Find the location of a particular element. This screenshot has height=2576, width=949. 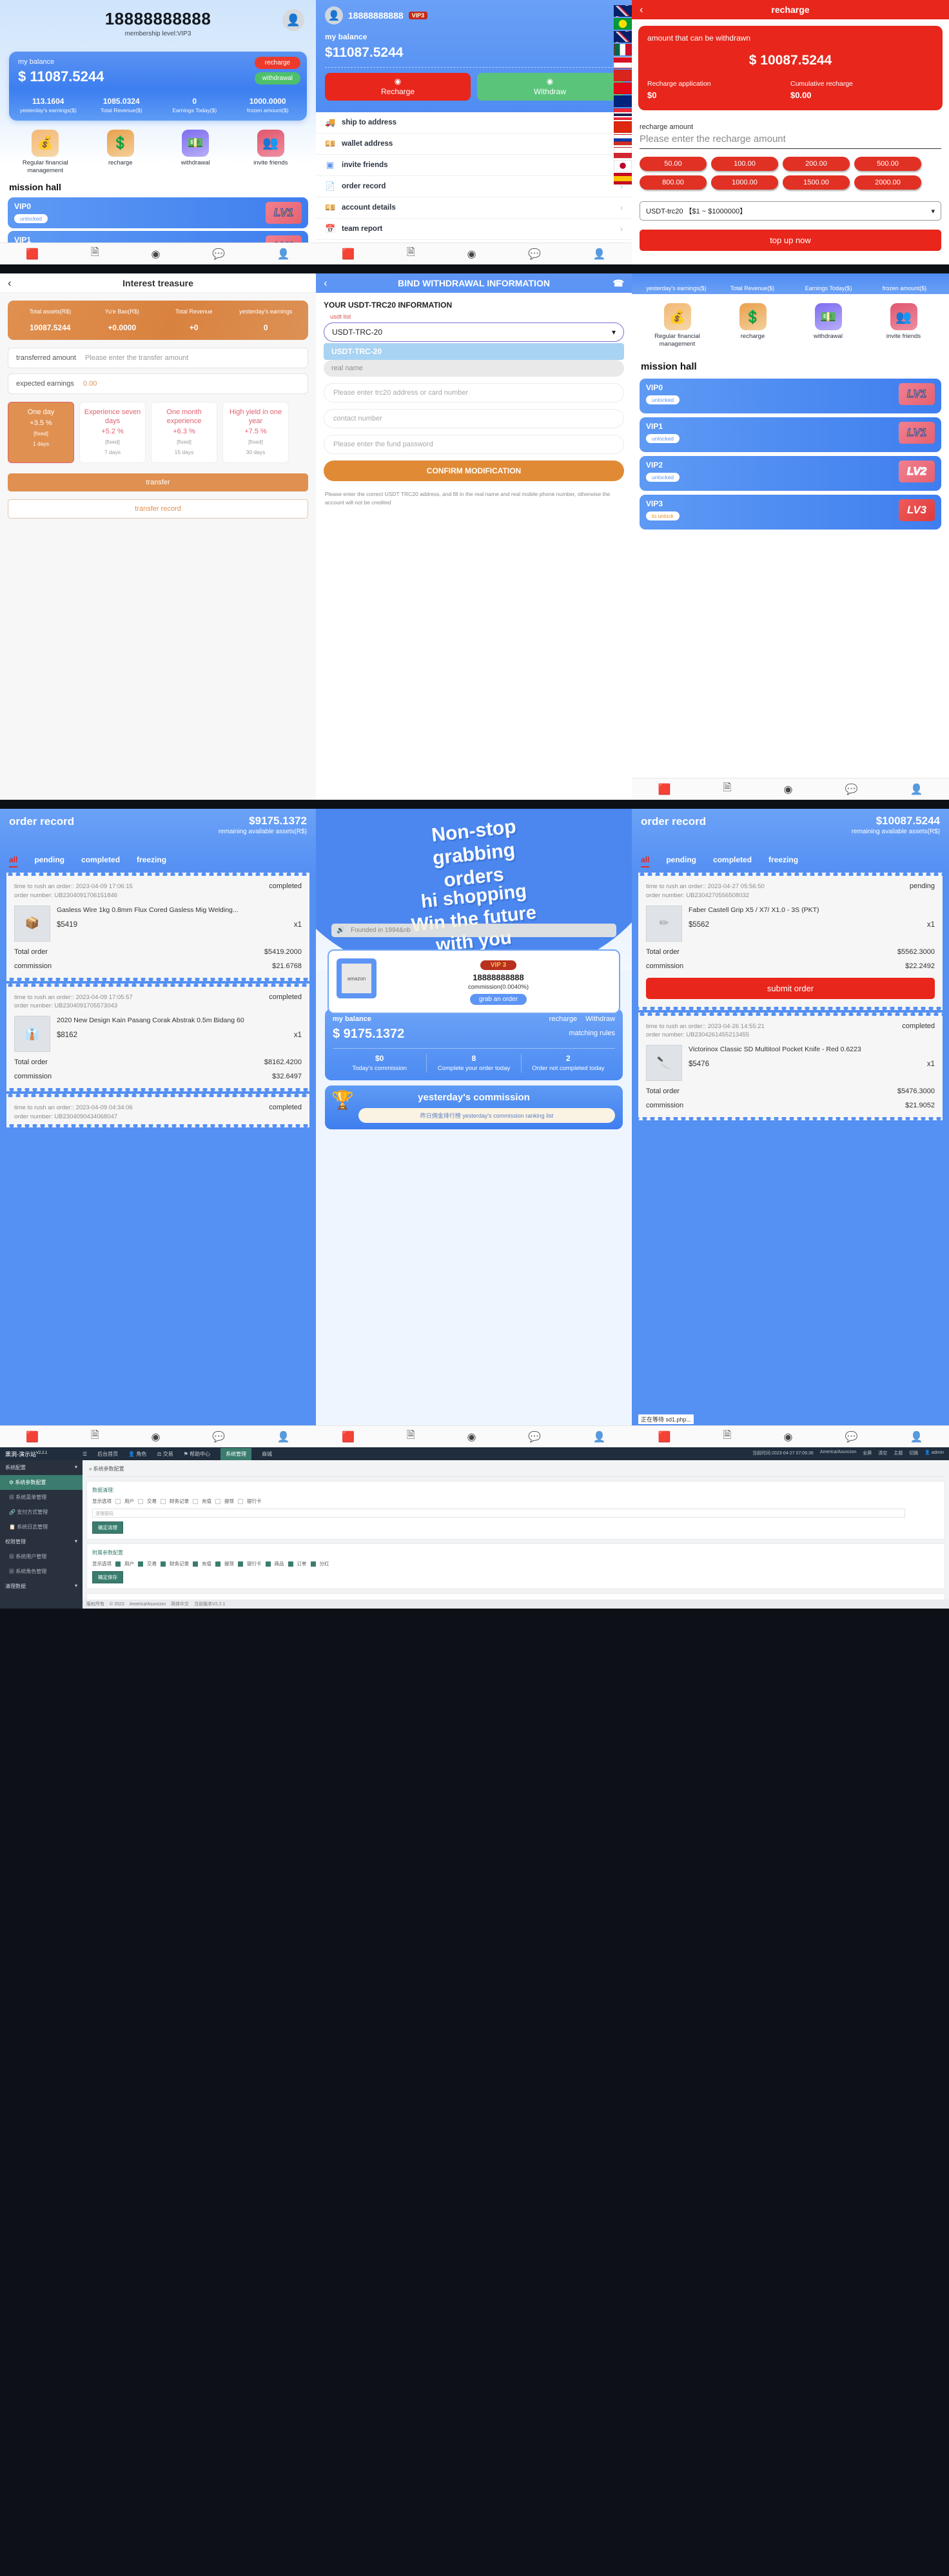

matching-rules-link: matching rules is located at coordinates (592, 1033).